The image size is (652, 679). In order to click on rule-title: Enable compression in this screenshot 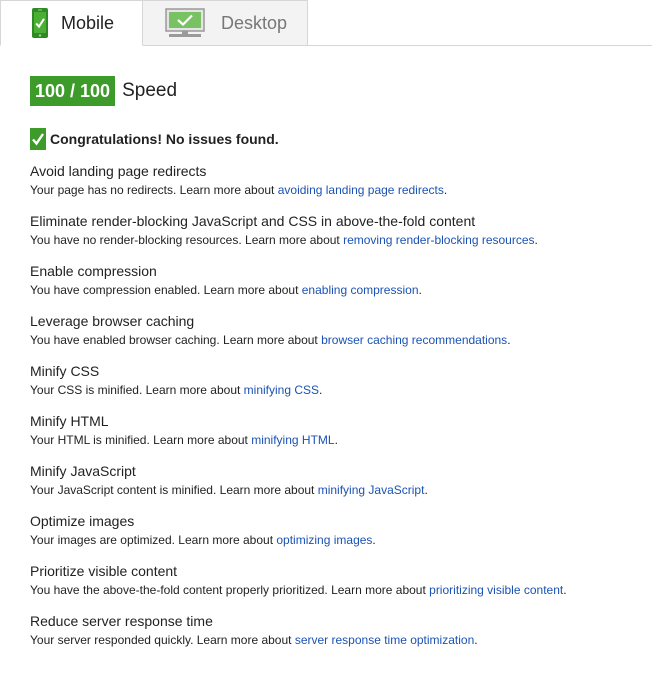, I will do `click(93, 271)`.